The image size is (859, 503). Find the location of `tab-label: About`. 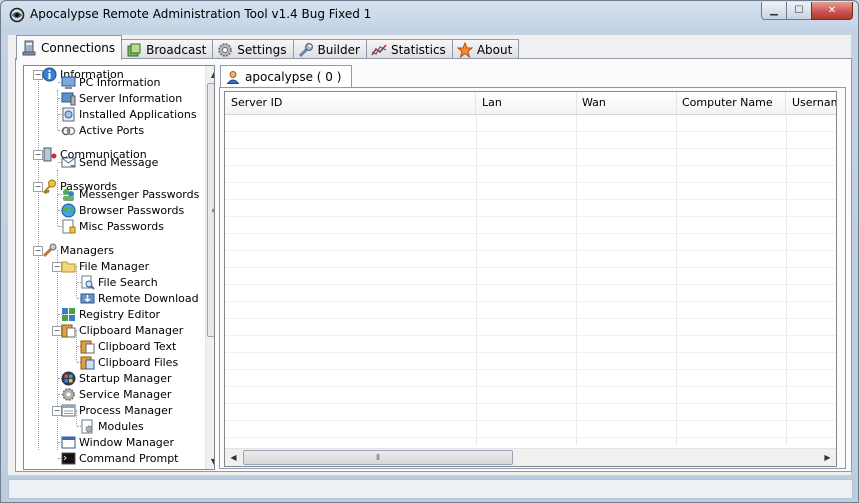

tab-label: About is located at coordinates (494, 50).